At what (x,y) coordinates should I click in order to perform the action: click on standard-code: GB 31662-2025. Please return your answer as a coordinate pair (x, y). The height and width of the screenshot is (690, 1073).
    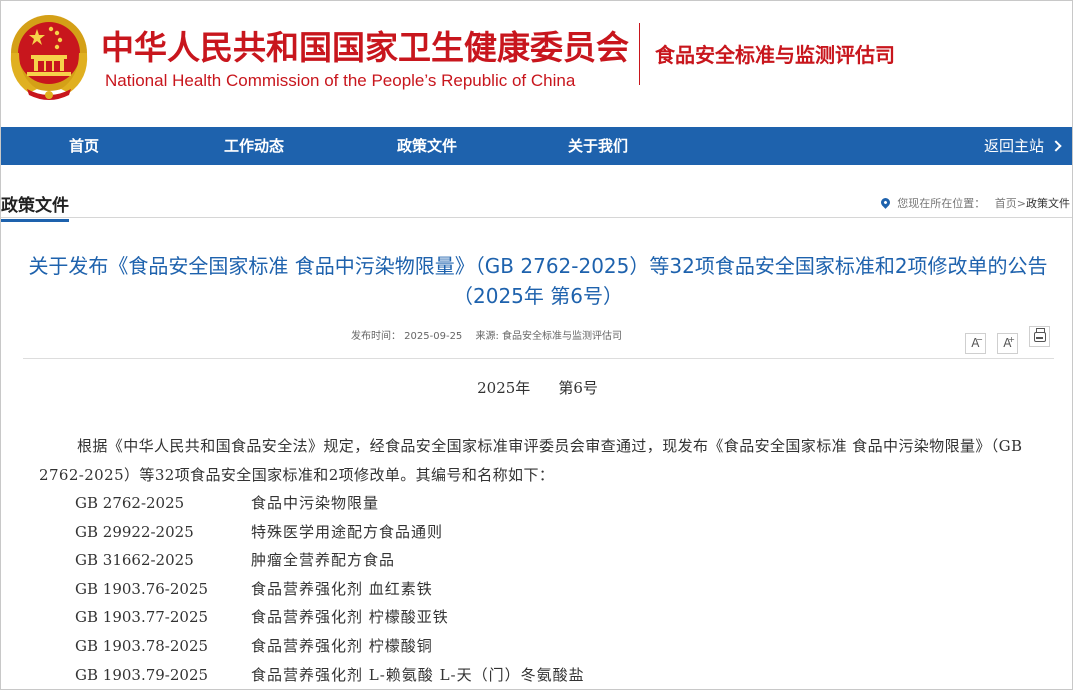
    Looking at the image, I should click on (134, 560).